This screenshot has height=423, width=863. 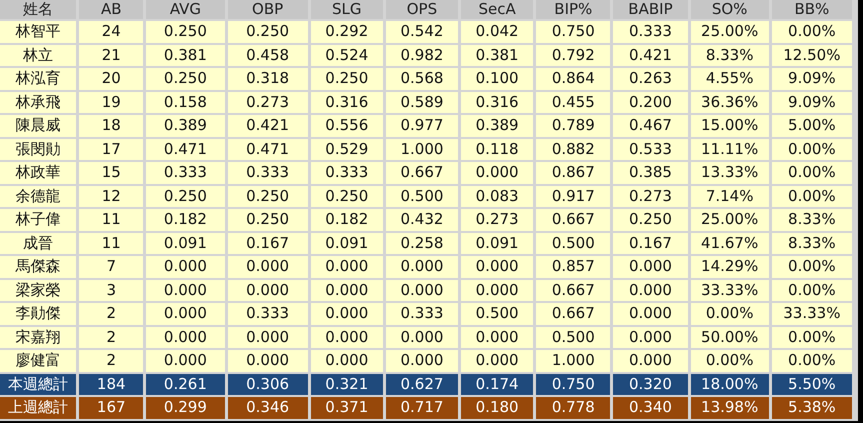 What do you see at coordinates (111, 290) in the screenshot?
I see `table-cell: 3` at bounding box center [111, 290].